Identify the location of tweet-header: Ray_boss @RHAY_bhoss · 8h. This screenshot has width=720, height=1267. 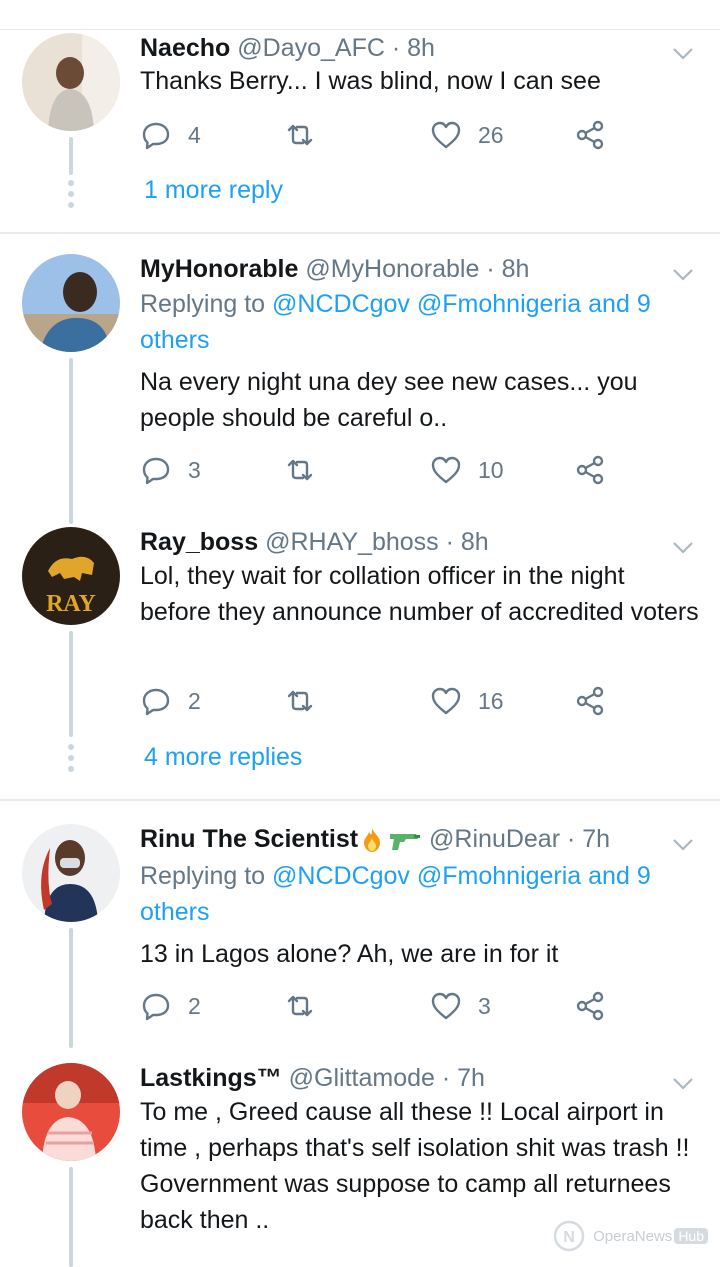
(314, 542).